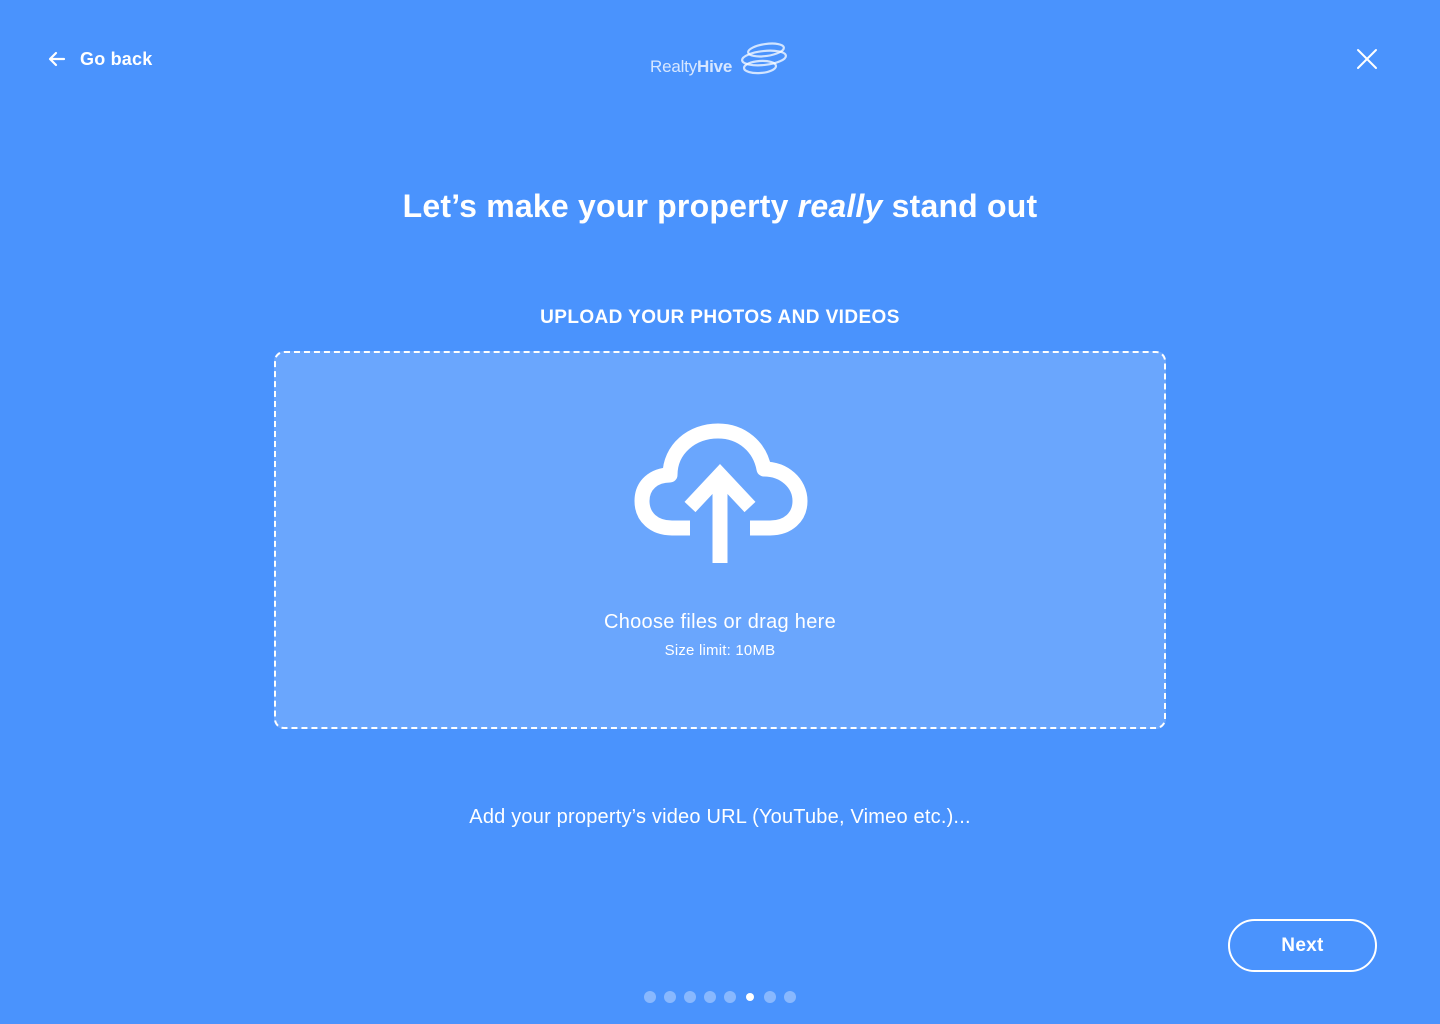  I want to click on logo-text-light: Realty, so click(673, 66).